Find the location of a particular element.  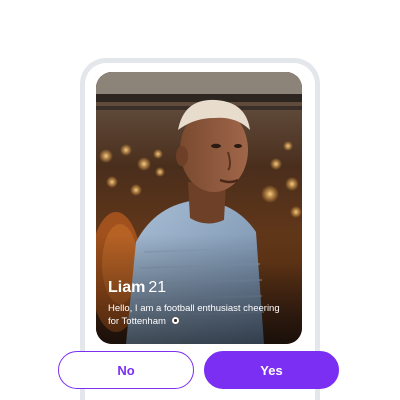

no-button: No is located at coordinates (126, 370).